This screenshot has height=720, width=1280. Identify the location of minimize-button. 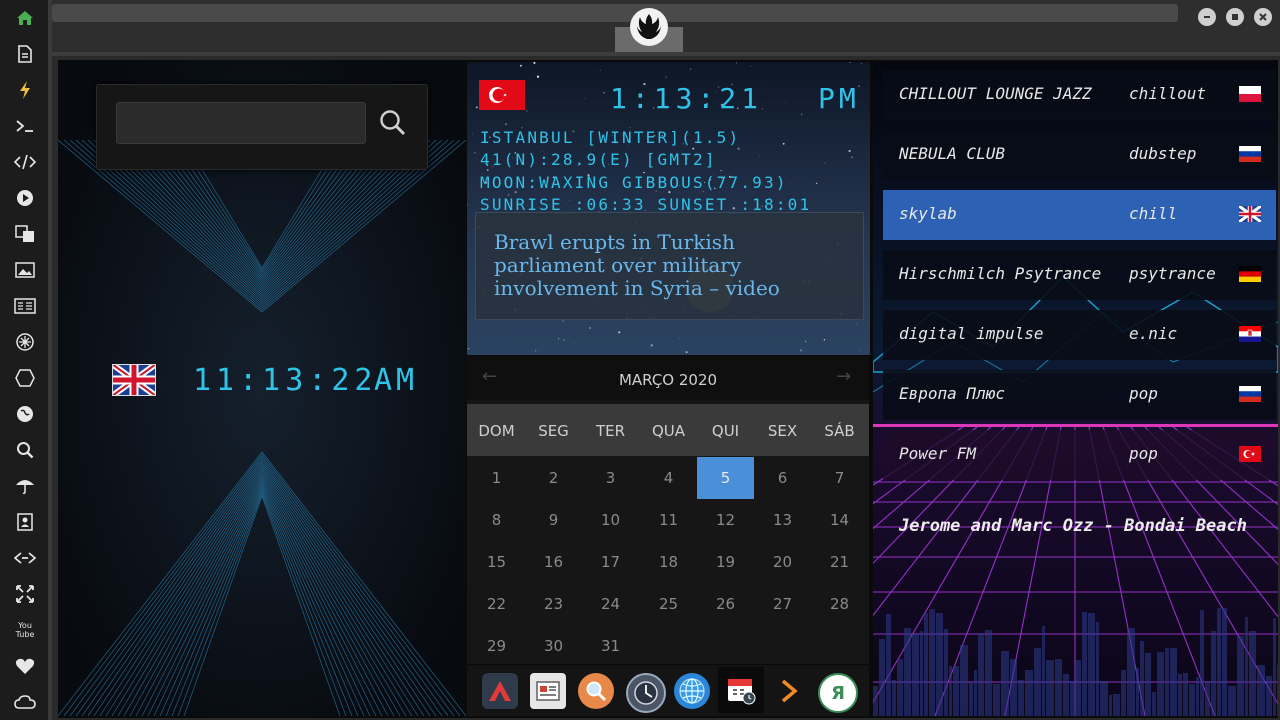
(1207, 17).